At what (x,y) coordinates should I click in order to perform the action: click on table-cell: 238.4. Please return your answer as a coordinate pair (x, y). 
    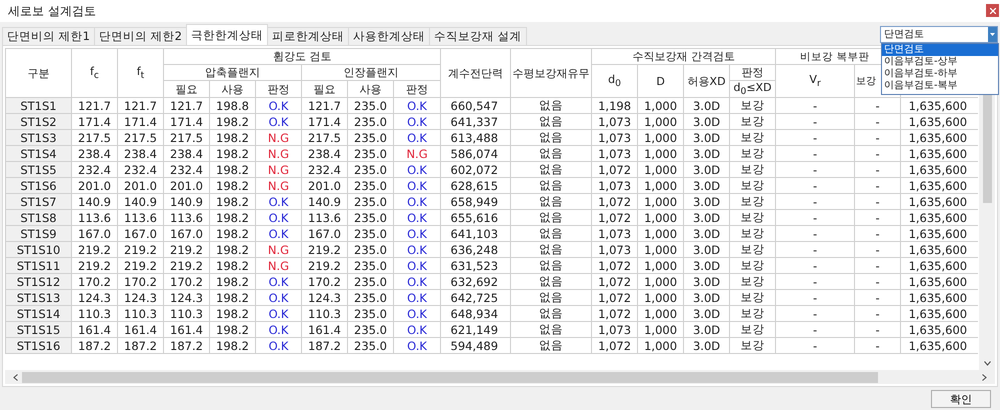
    Looking at the image, I should click on (95, 154).